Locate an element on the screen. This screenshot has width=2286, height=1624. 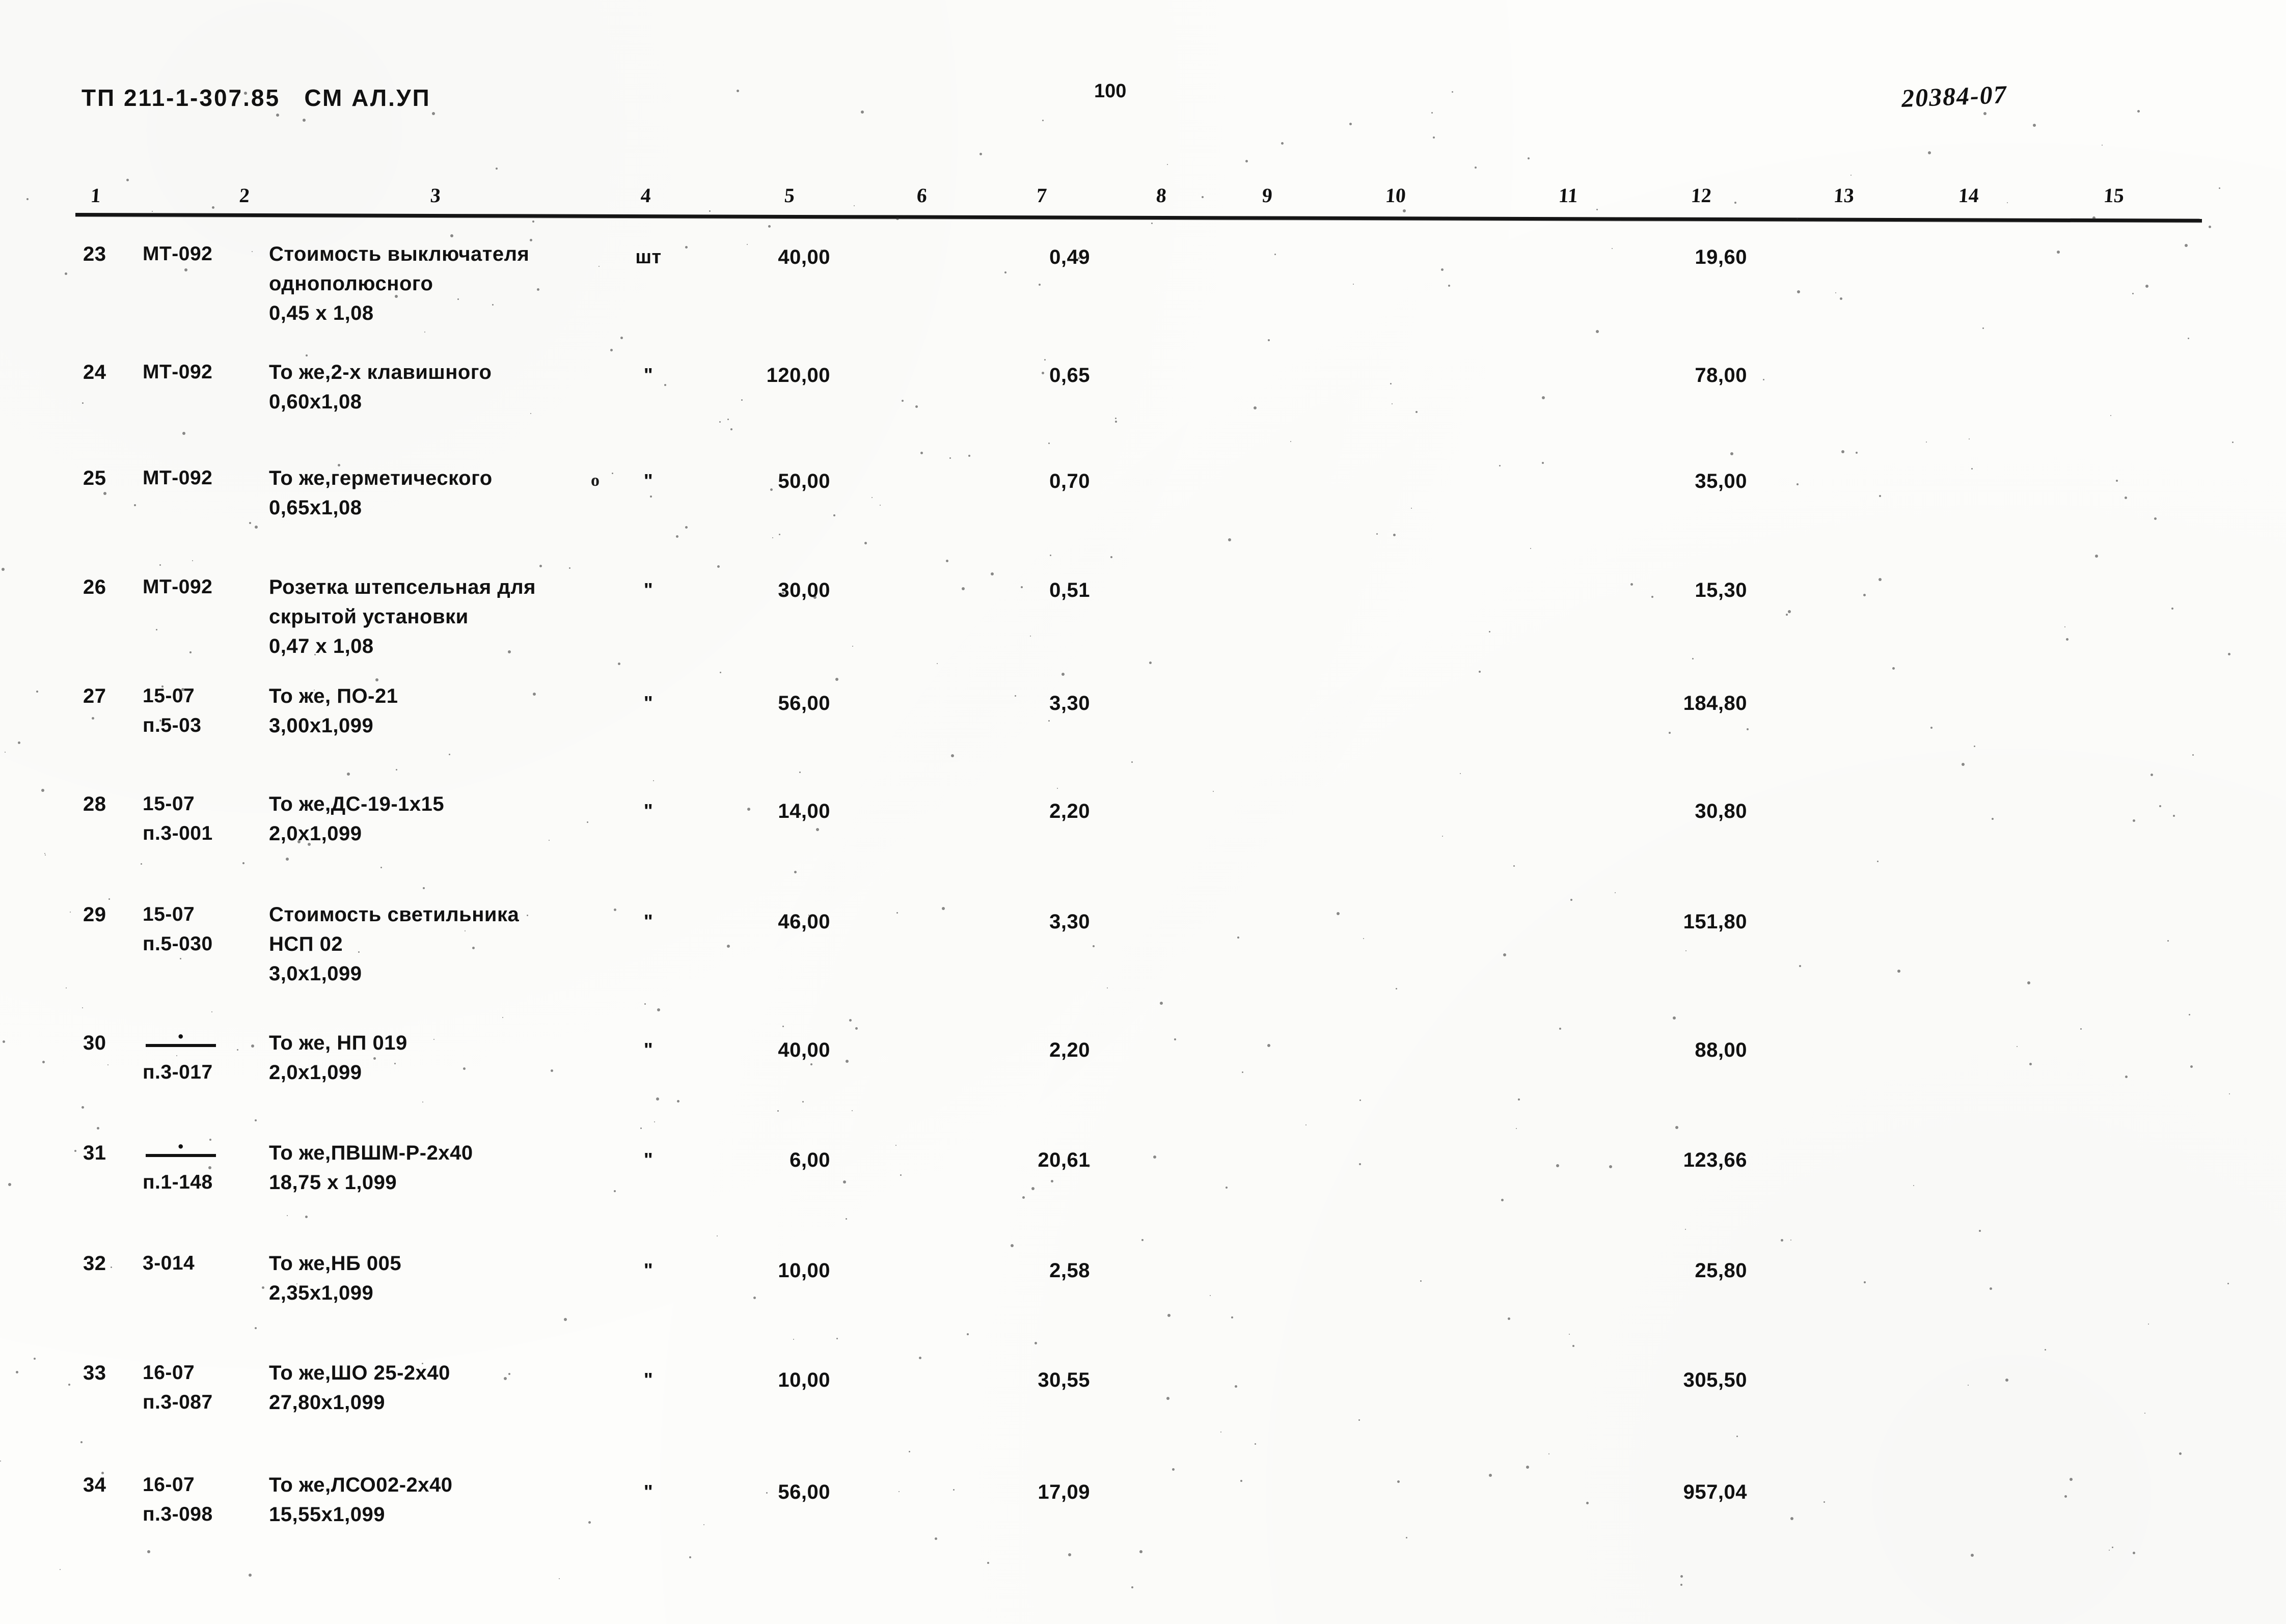
column-header-4: 4 is located at coordinates (646, 195).